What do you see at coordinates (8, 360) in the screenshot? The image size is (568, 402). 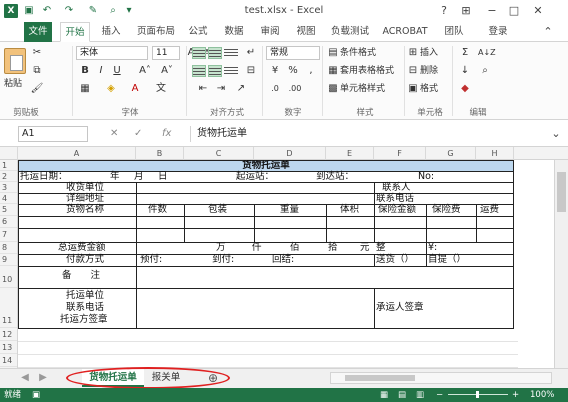 I see `row-header-14: 14` at bounding box center [8, 360].